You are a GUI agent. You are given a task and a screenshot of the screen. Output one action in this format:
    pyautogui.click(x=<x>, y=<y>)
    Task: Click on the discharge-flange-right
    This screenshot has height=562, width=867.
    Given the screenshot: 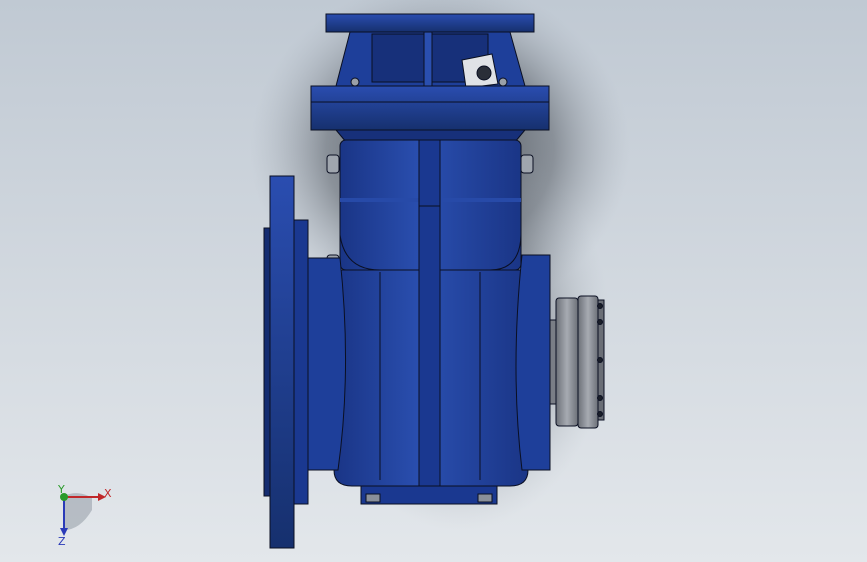 What is the action you would take?
    pyautogui.click(x=588, y=362)
    